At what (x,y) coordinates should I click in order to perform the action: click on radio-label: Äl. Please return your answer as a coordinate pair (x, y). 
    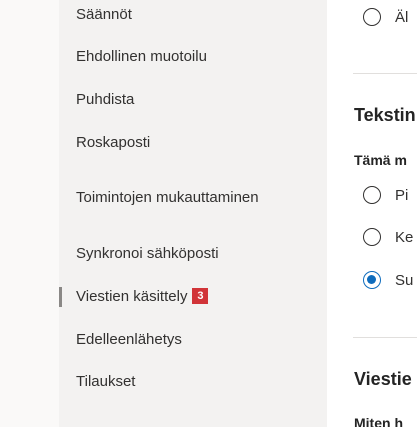
    Looking at the image, I should click on (402, 17).